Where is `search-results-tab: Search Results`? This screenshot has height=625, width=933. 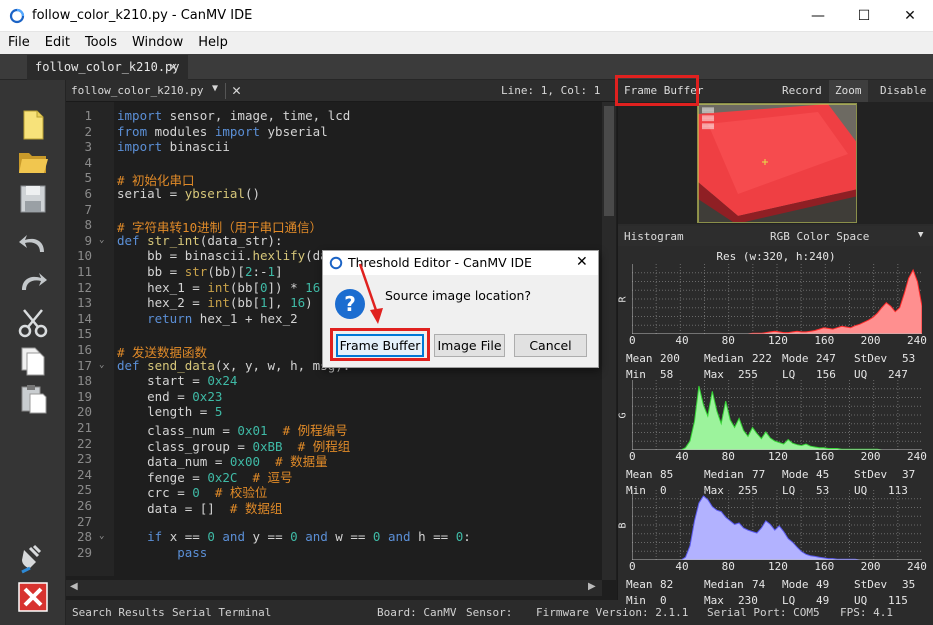 search-results-tab: Search Results is located at coordinates (118, 612).